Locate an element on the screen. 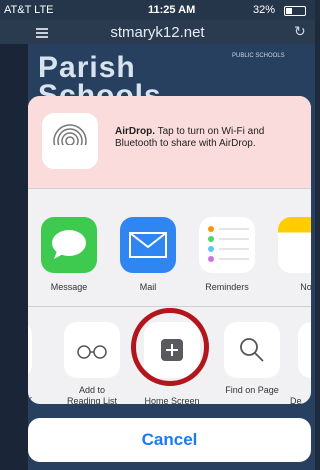 This screenshot has width=320, height=470. airdrop-icon is located at coordinates (70, 141).